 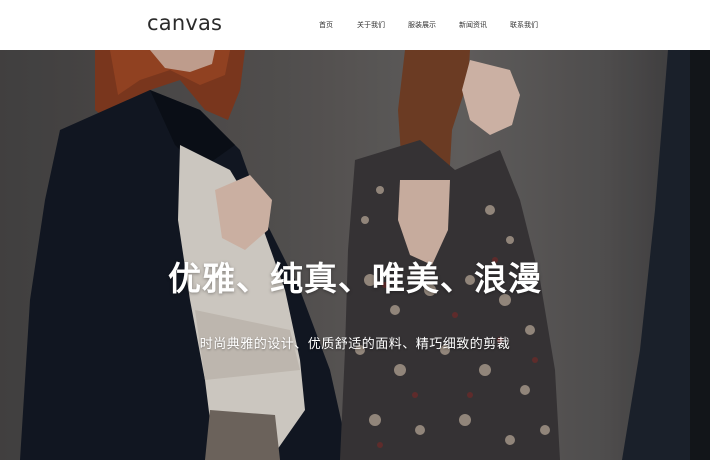 I want to click on nav-item-home: 首页, so click(x=326, y=25).